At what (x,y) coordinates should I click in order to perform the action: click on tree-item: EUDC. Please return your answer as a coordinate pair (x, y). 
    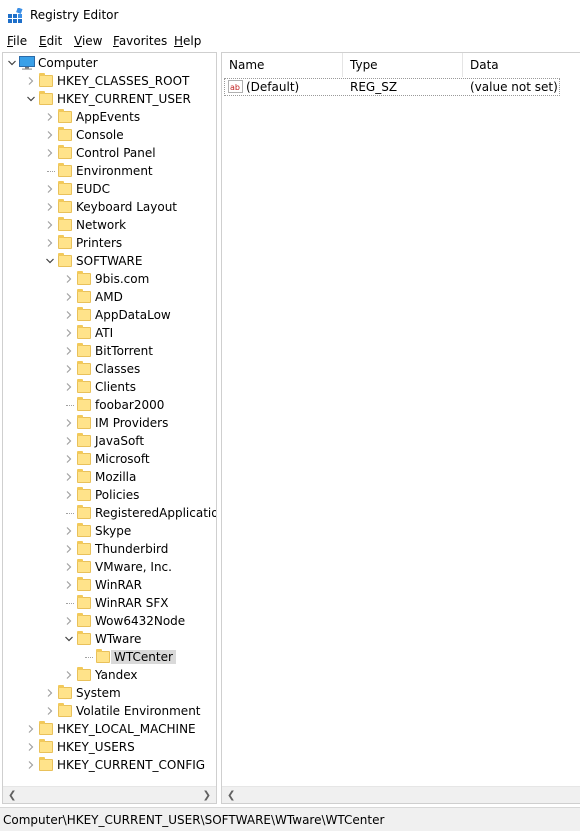
    Looking at the image, I should click on (109, 189).